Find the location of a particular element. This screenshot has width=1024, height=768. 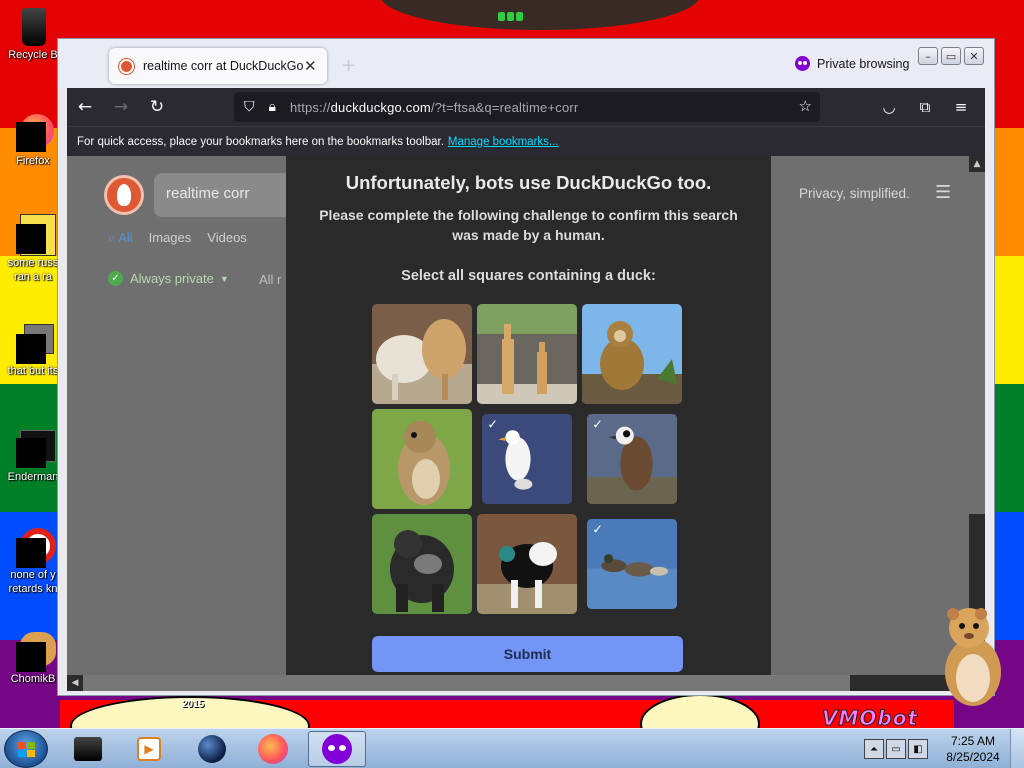

tab-images: Images is located at coordinates (170, 238).